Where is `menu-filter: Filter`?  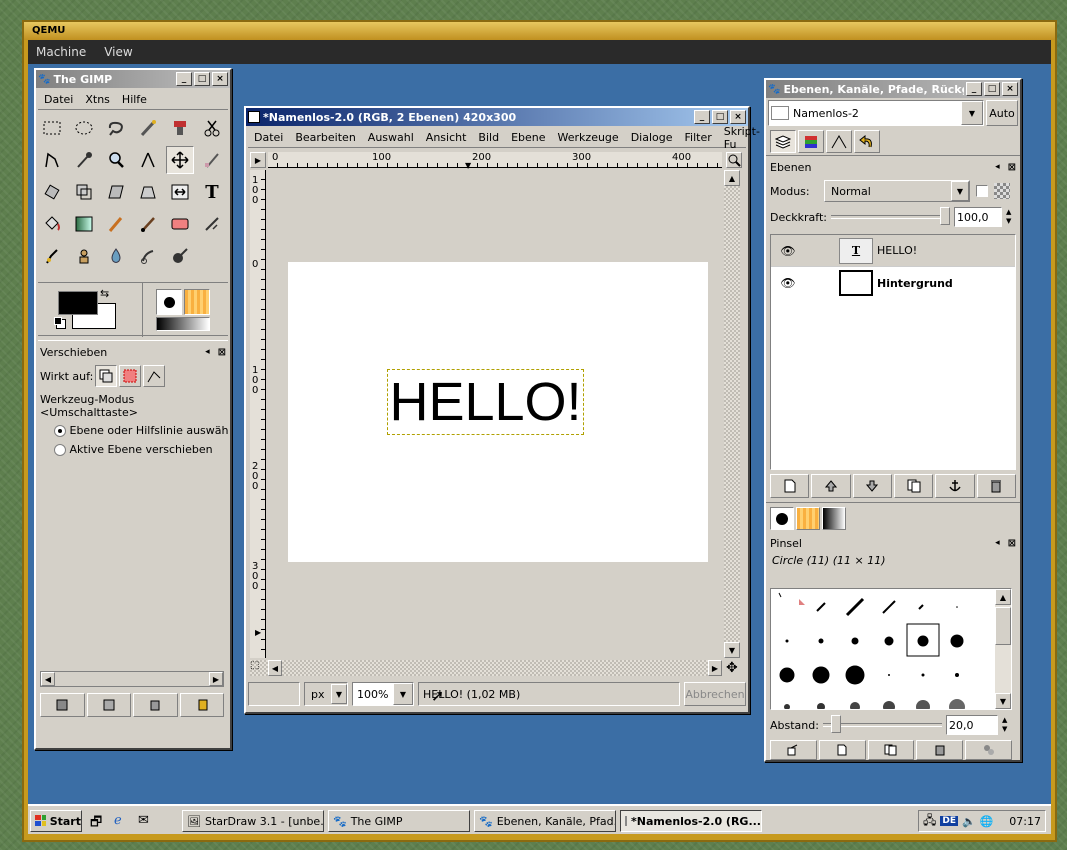 menu-filter: Filter is located at coordinates (698, 137).